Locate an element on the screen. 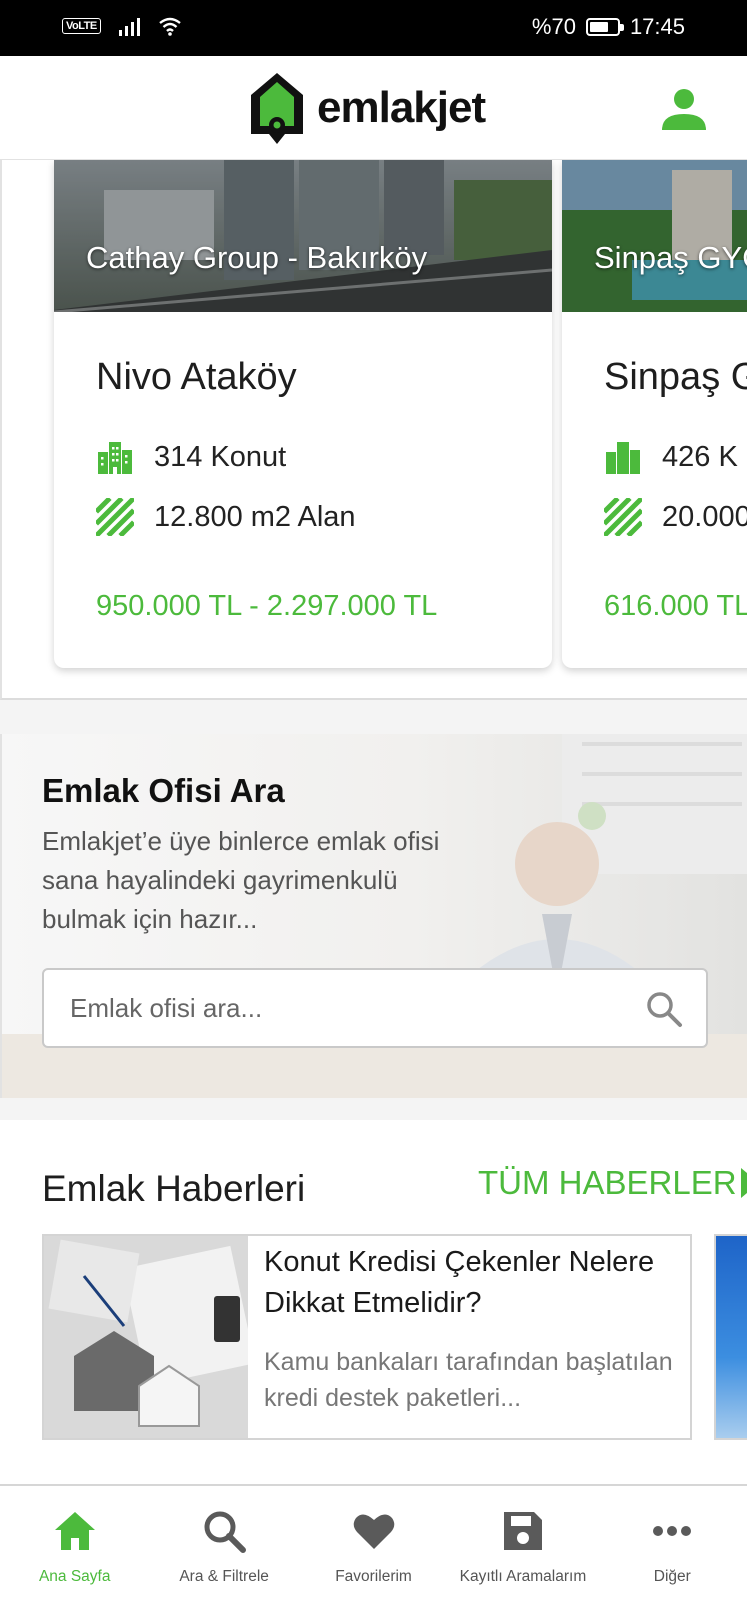 This screenshot has height=1600, width=747. battery-icon is located at coordinates (604, 27).